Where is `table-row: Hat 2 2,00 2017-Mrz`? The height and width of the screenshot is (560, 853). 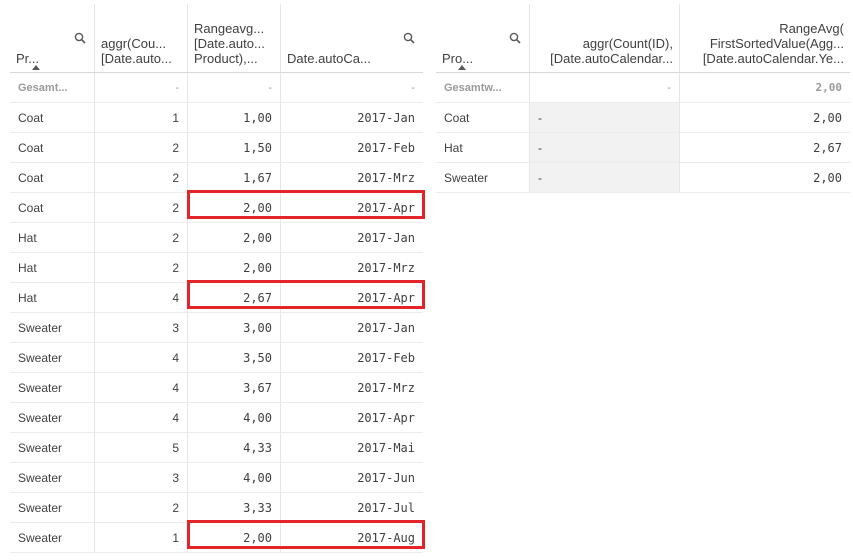
table-row: Hat 2 2,00 2017-Mrz is located at coordinates (216, 268).